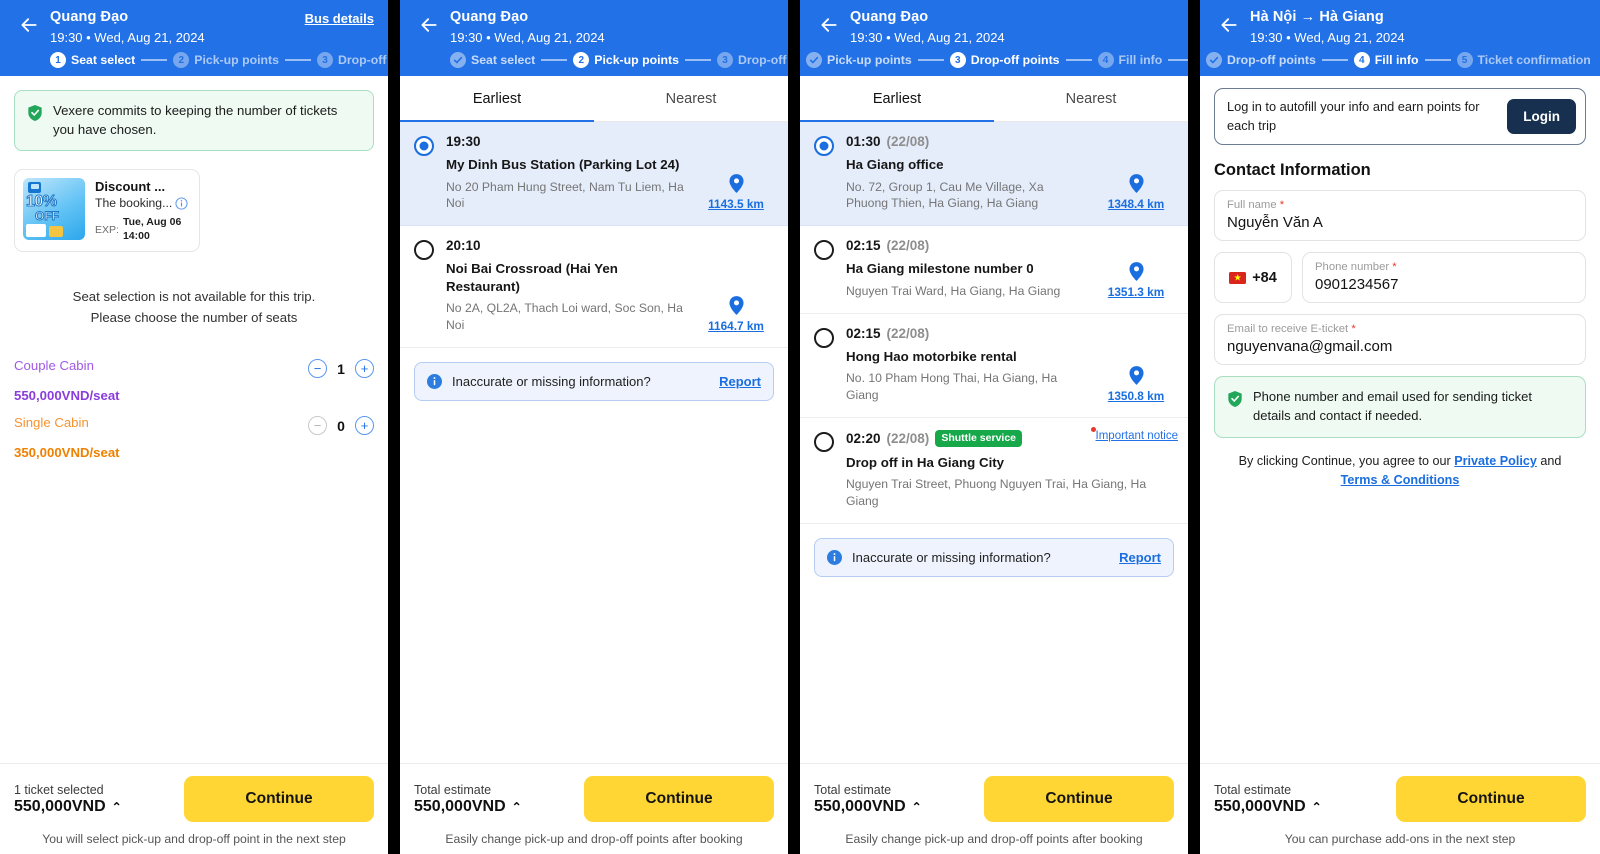 This screenshot has height=854, width=1600. Describe the element at coordinates (916, 806) in the screenshot. I see `chevron-up-icon: ⌃` at that location.